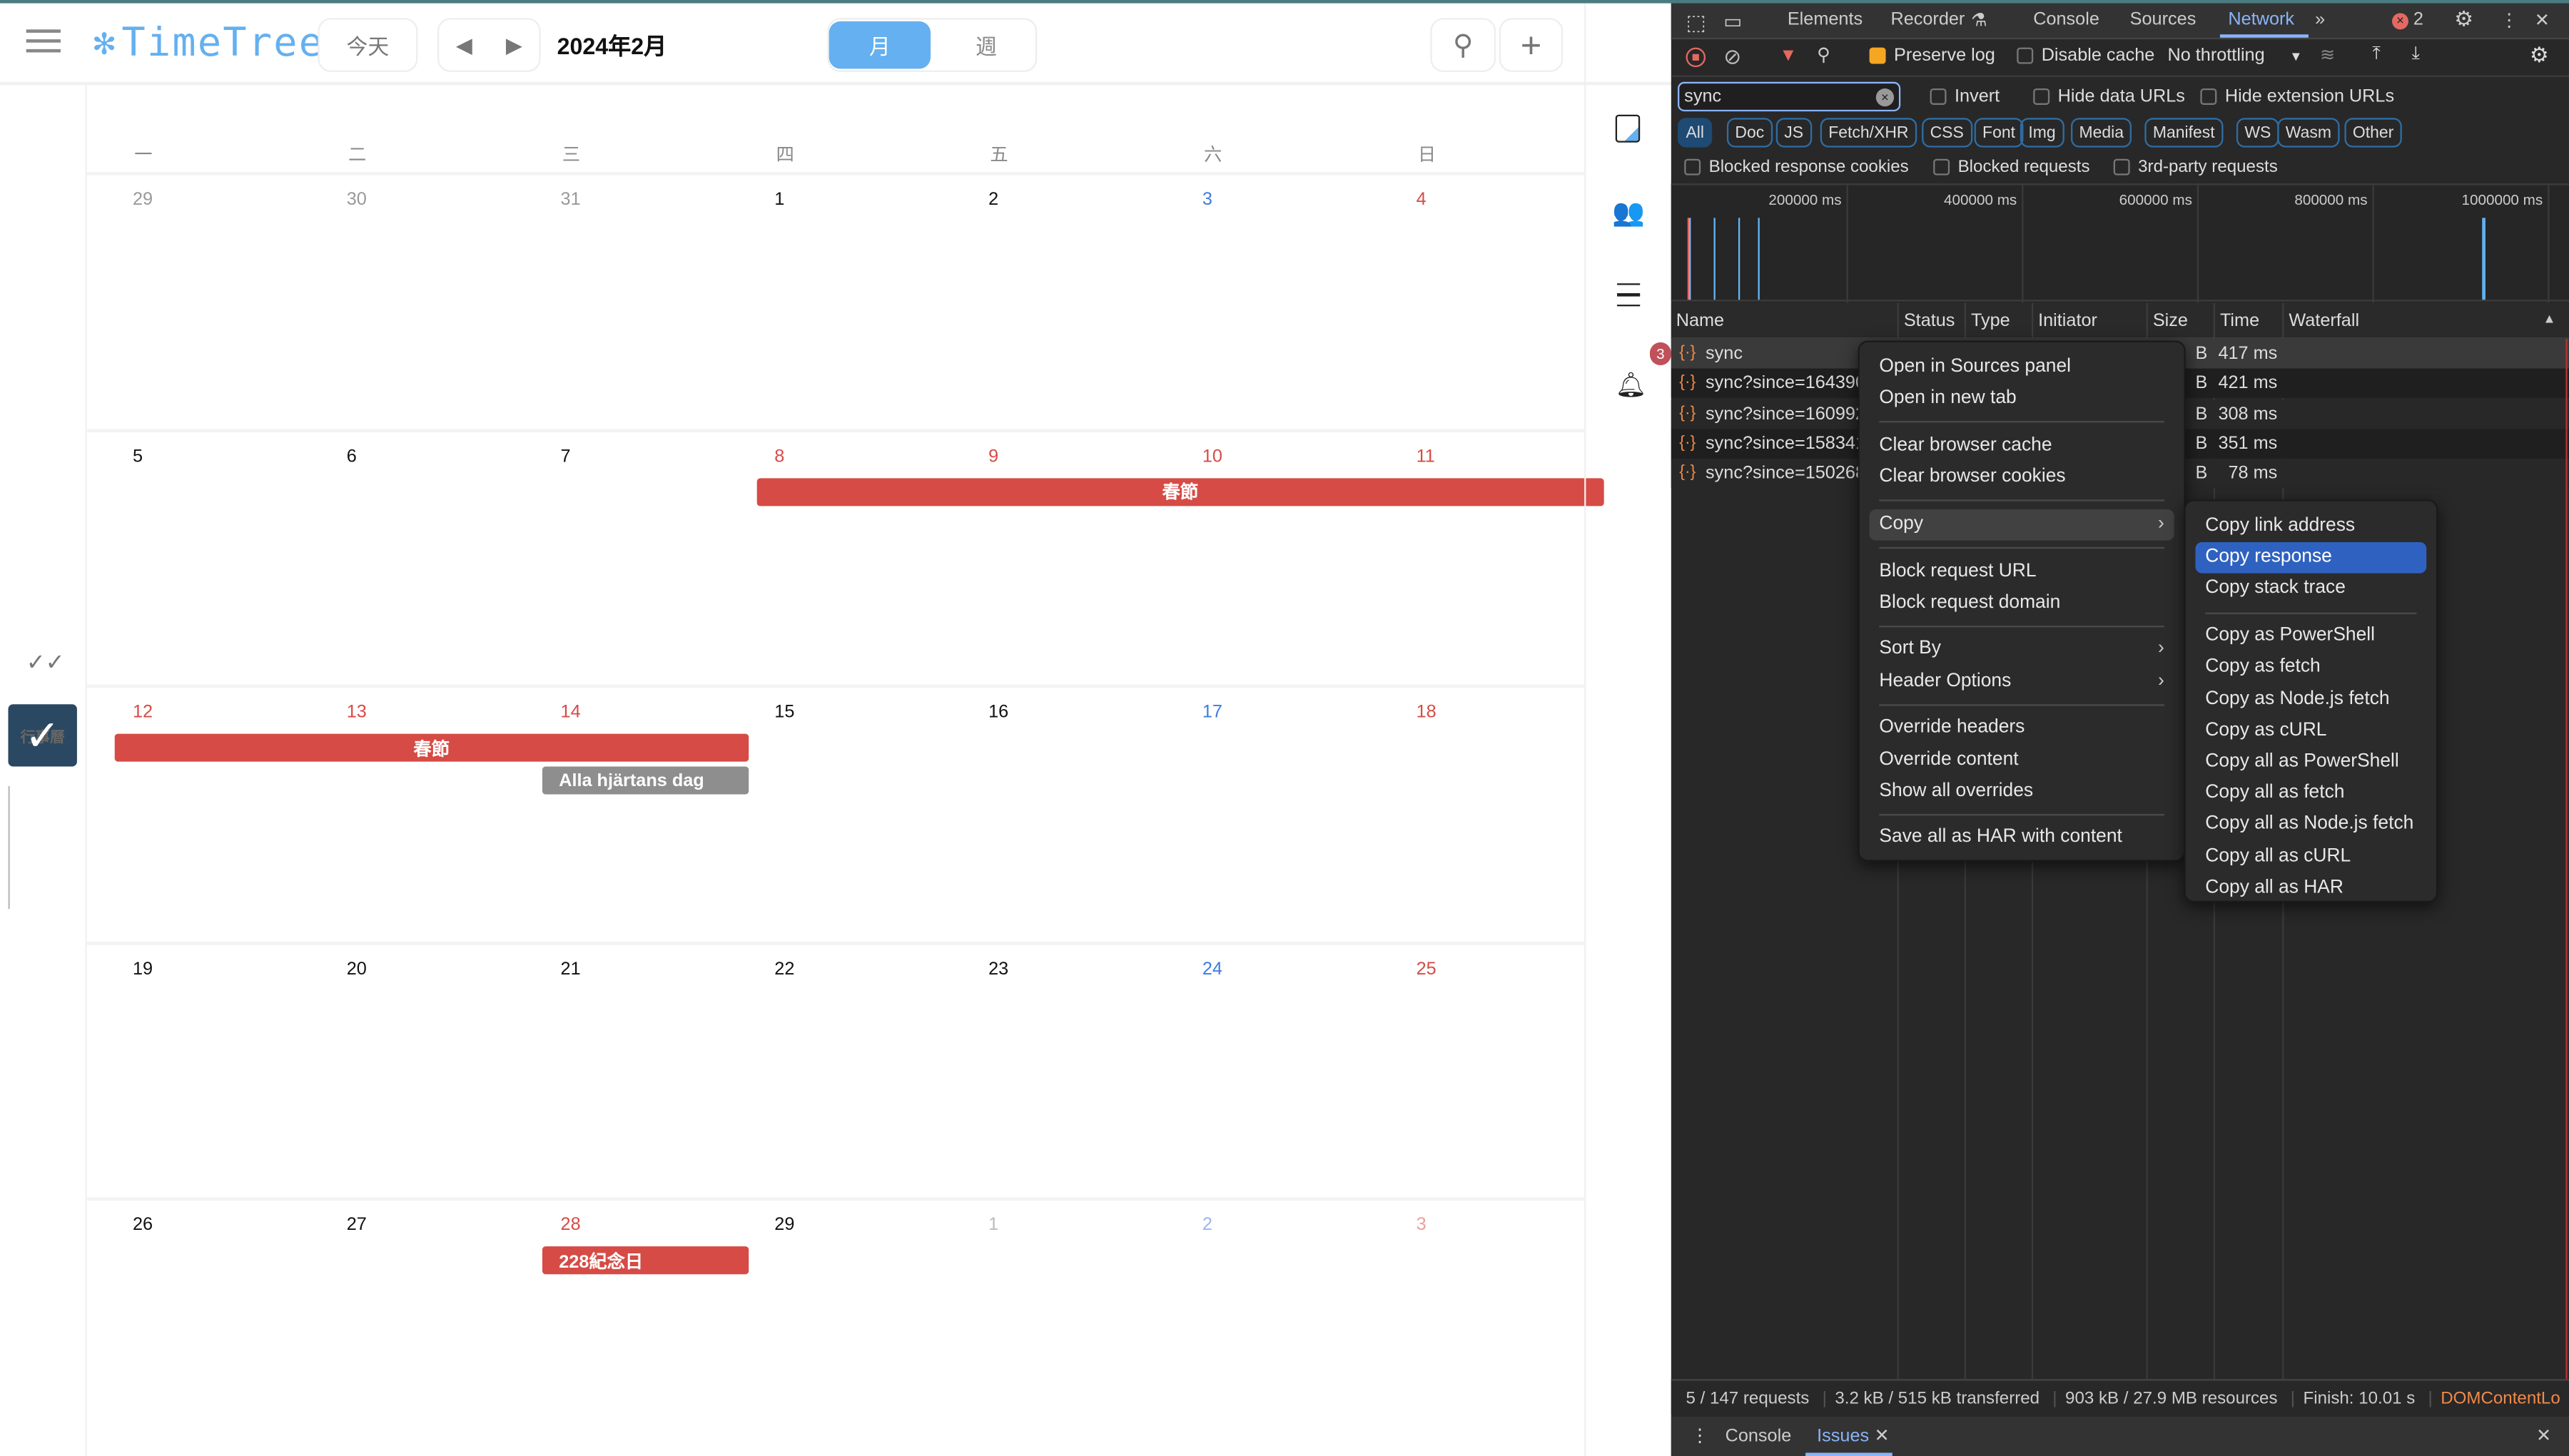 The height and width of the screenshot is (1456, 2569). What do you see at coordinates (2011, 167) in the screenshot?
I see `blocked-requests-checkbox: Blocked requests` at bounding box center [2011, 167].